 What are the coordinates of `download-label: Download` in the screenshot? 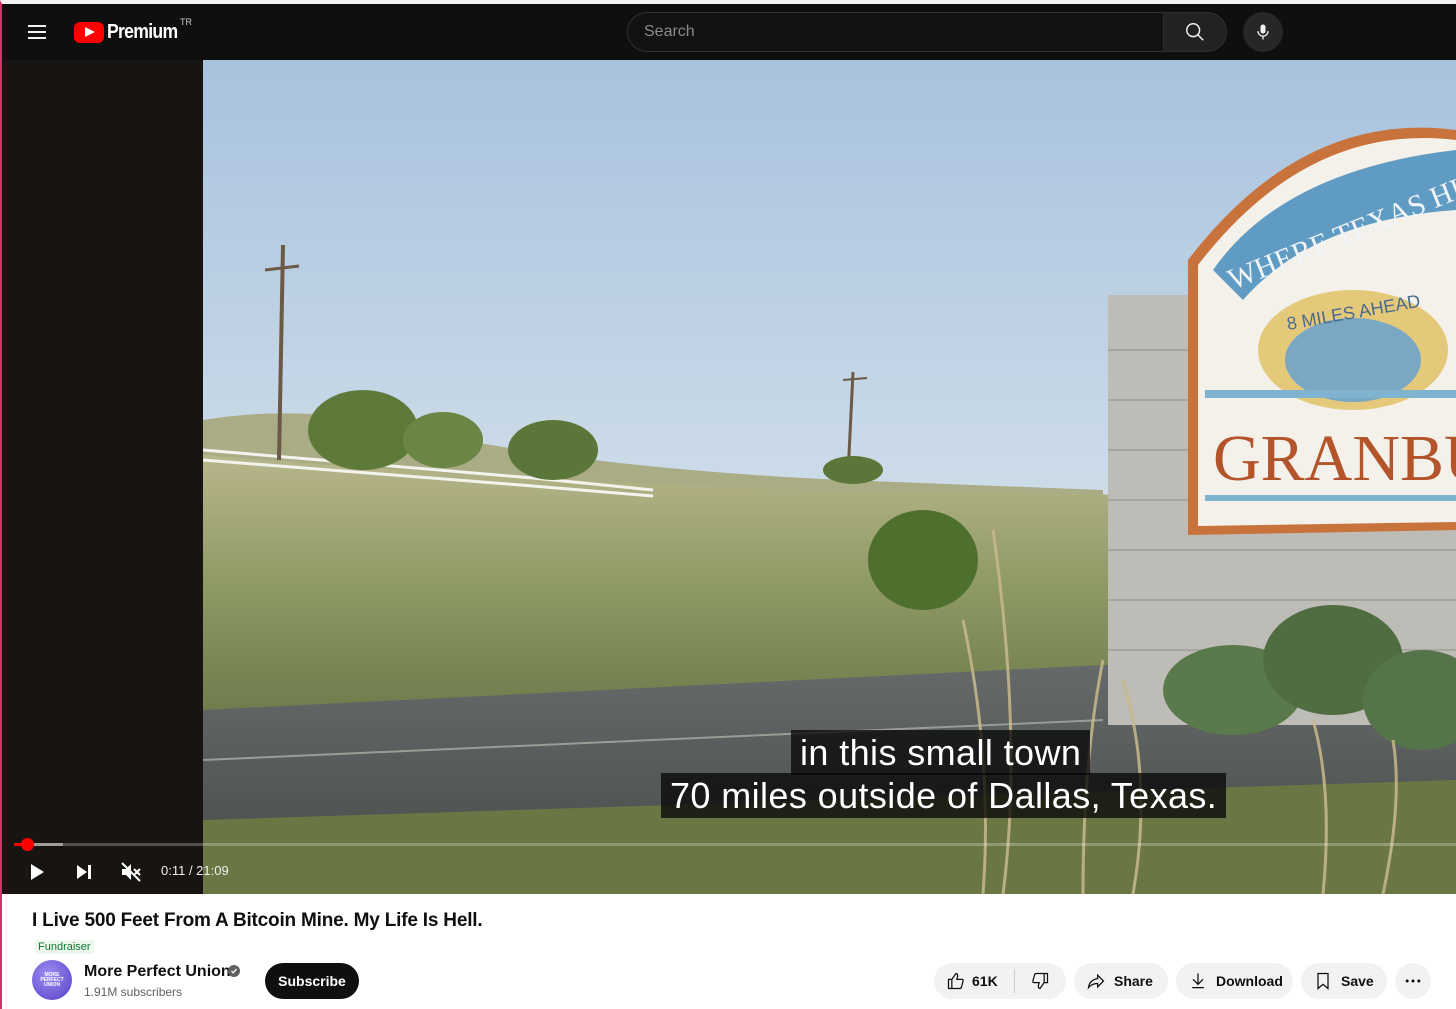 It's located at (1249, 981).